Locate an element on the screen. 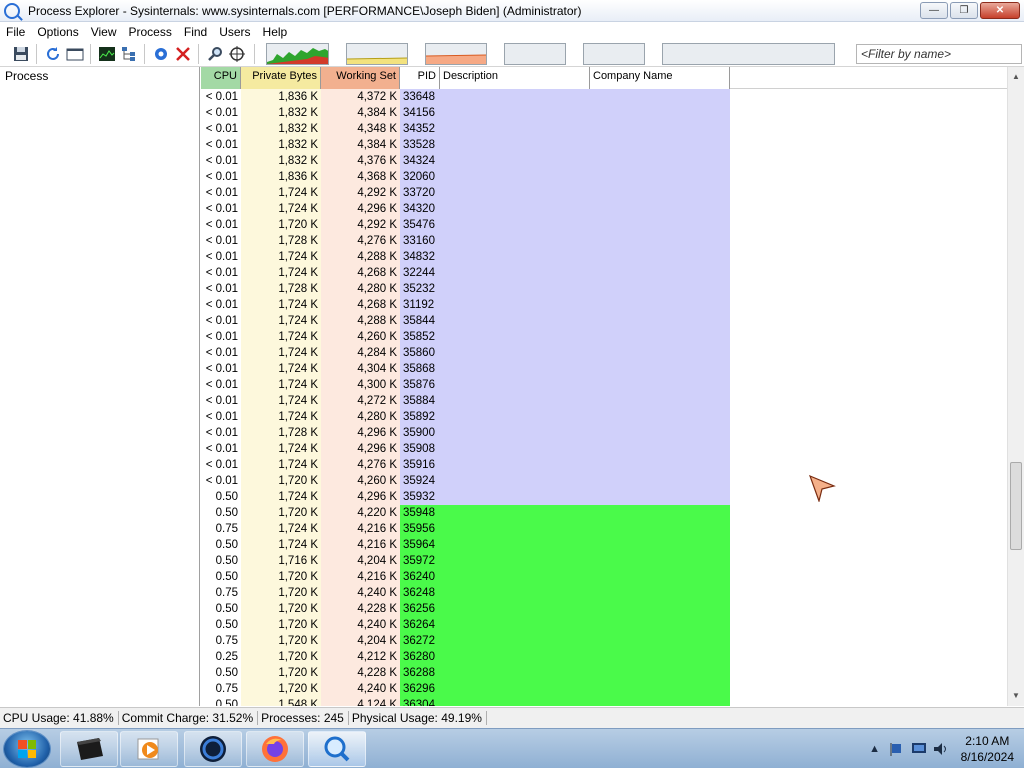 This screenshot has height=769, width=1024. table-row: < 0.01 1,832 K 4,384 K 34156 is located at coordinates (465, 113).